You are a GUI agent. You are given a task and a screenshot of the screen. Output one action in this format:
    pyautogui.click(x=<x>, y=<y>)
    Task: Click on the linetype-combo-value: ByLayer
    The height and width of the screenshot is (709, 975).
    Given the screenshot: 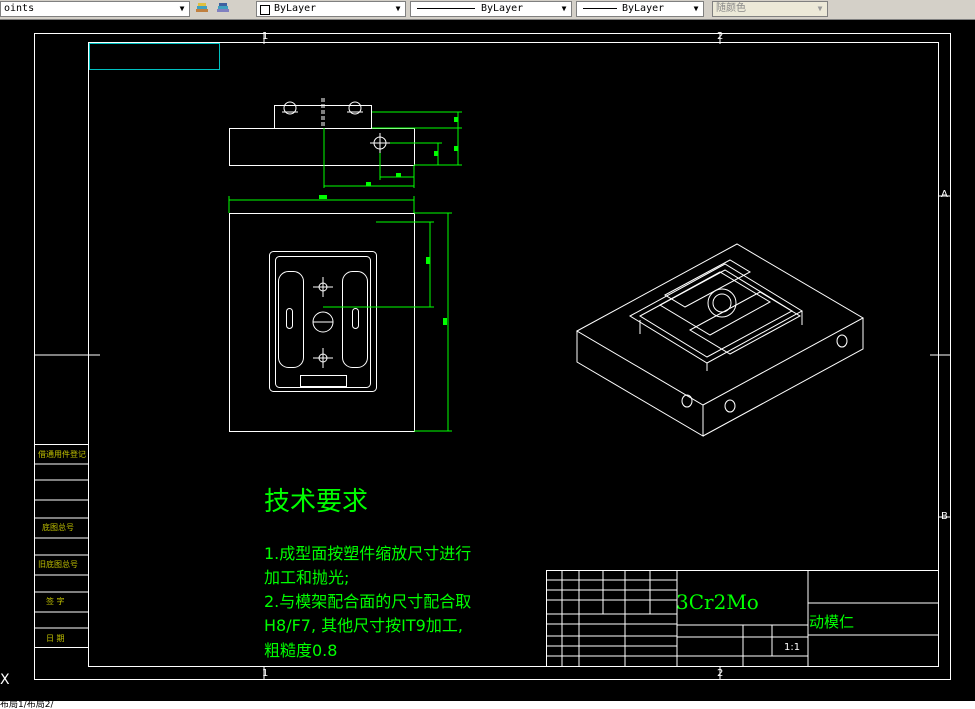 What is the action you would take?
    pyautogui.click(x=502, y=8)
    